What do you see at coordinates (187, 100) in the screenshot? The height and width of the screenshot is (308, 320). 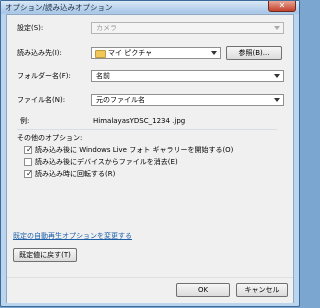 I see `file-name-combo: 元のファイル名` at bounding box center [187, 100].